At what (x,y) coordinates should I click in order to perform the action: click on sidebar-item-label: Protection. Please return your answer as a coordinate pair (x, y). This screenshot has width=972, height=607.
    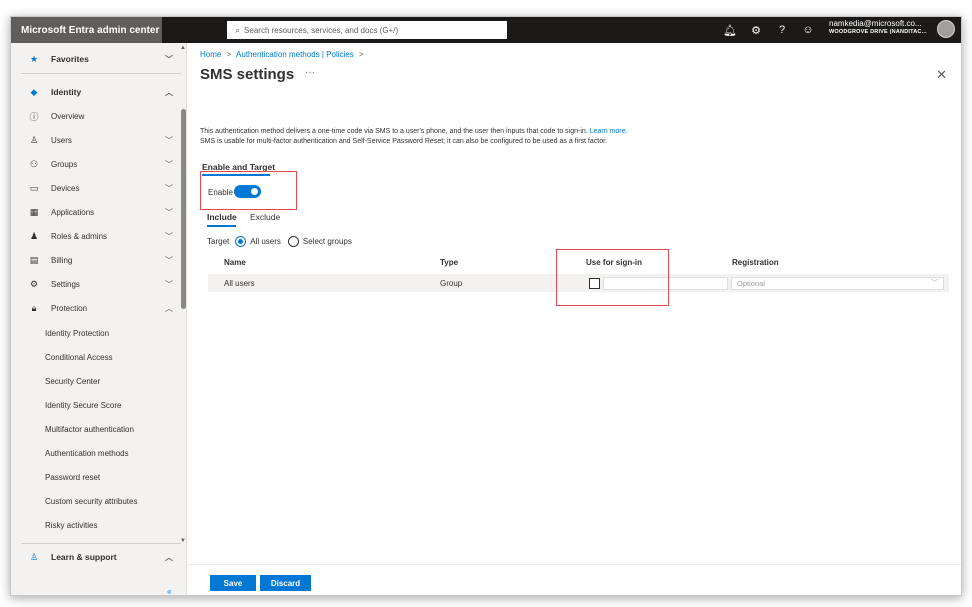
    Looking at the image, I should click on (69, 308).